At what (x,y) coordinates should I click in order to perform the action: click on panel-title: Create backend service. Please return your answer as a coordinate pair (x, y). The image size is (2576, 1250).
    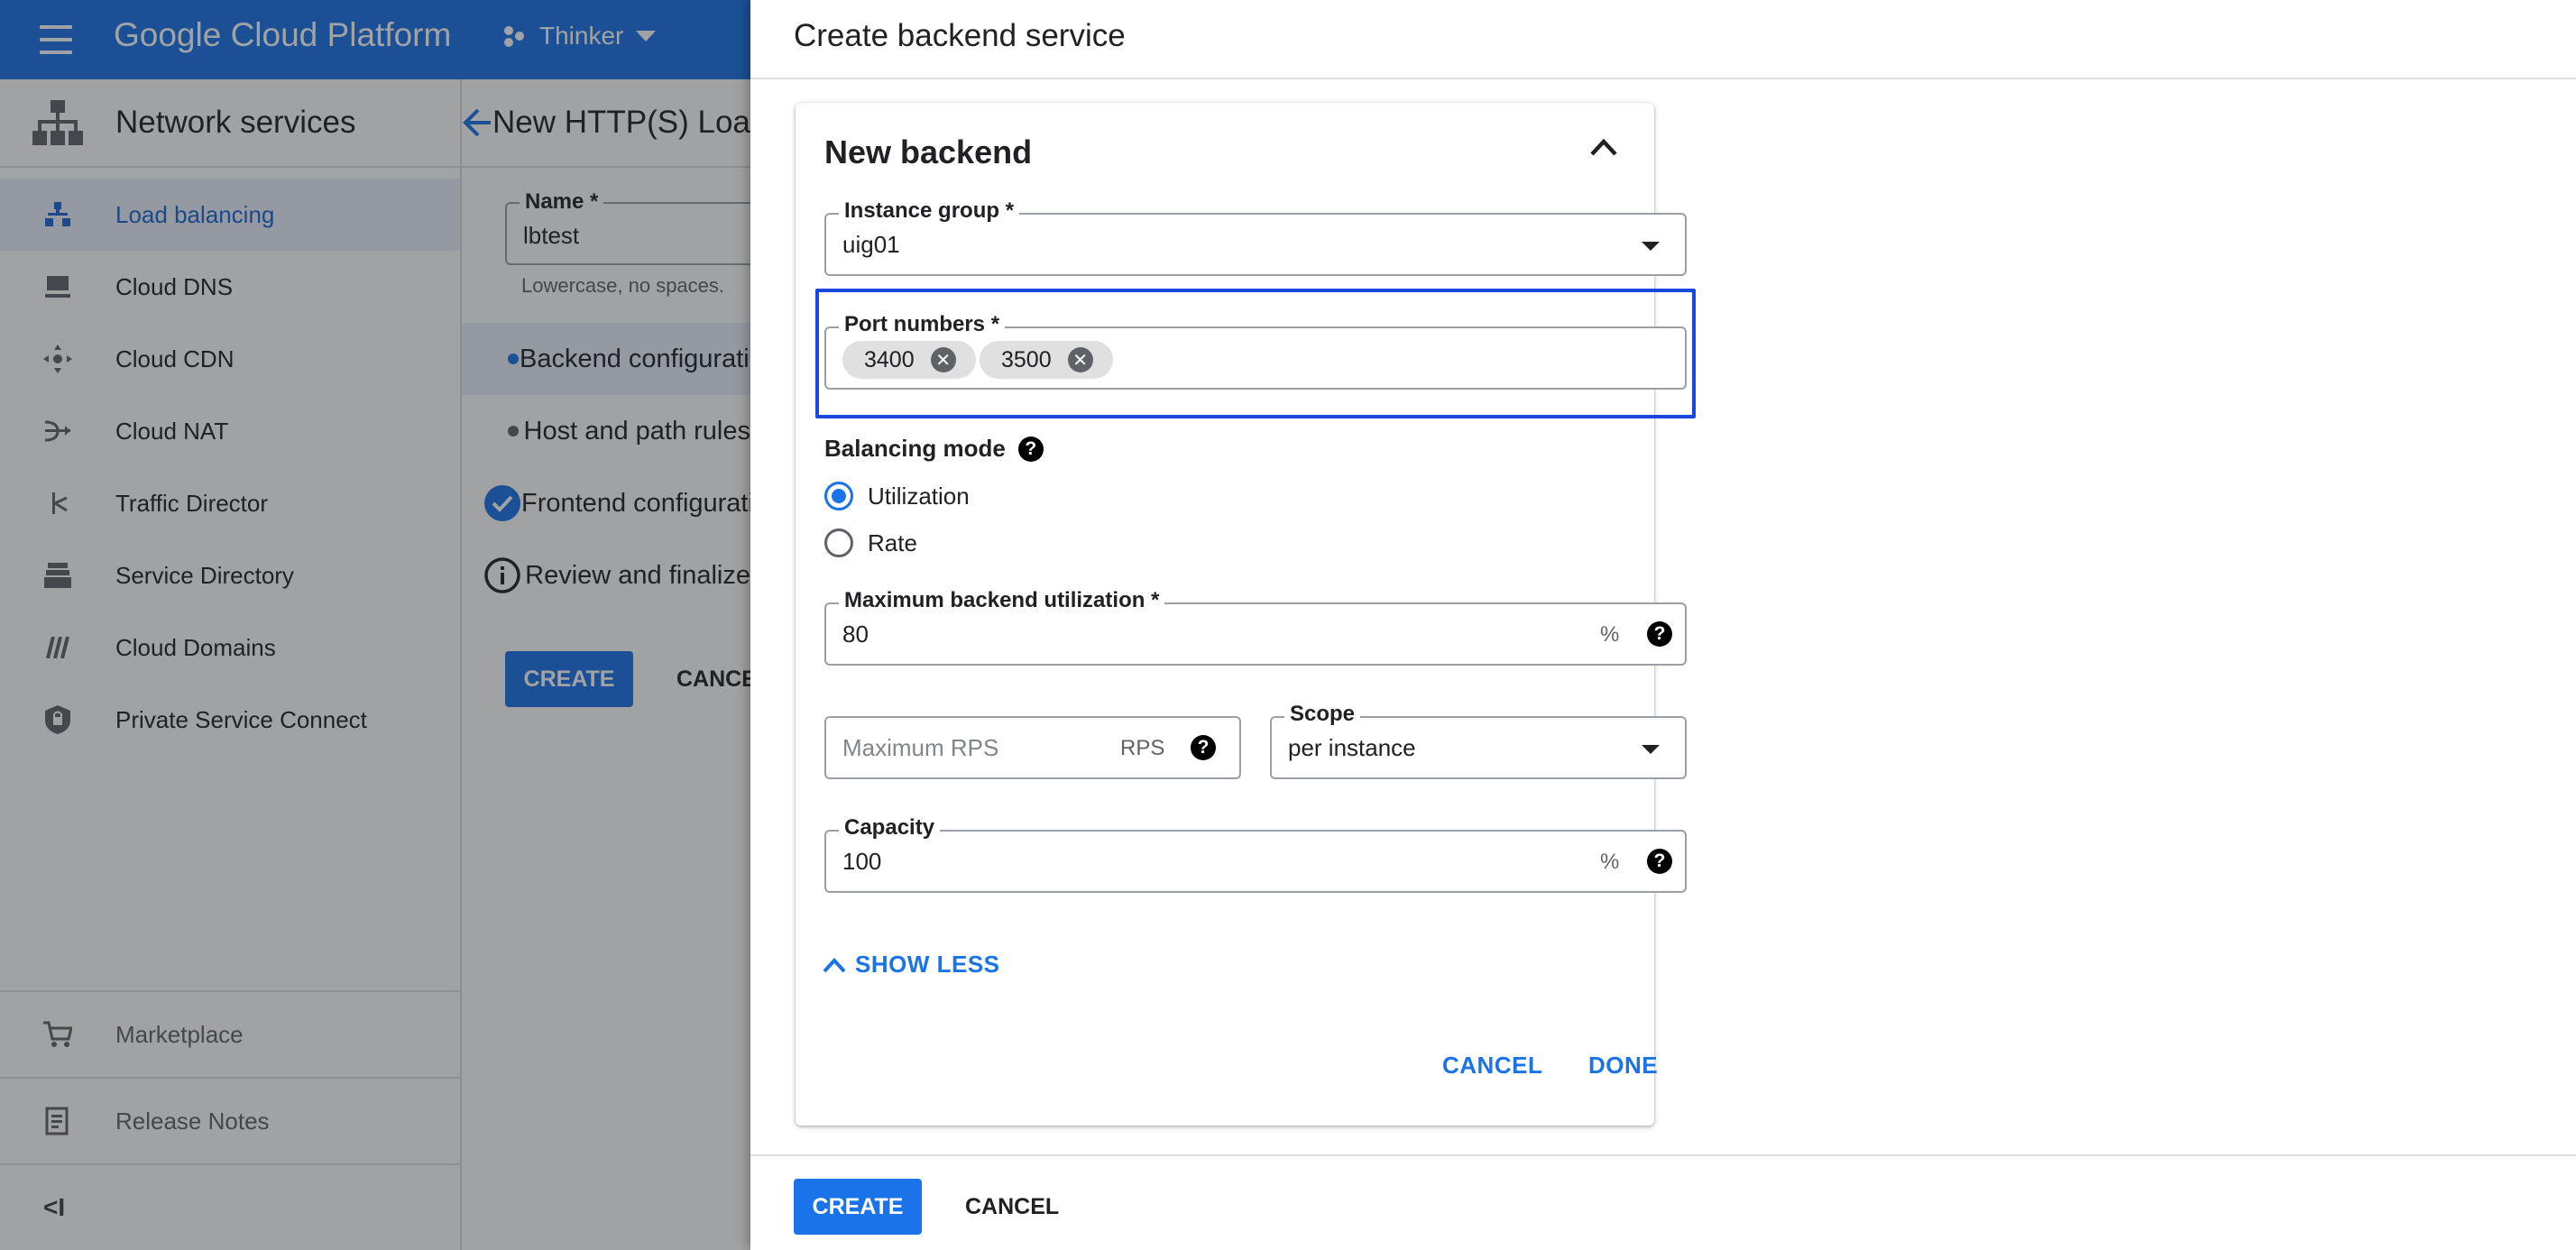
    Looking at the image, I should click on (960, 35).